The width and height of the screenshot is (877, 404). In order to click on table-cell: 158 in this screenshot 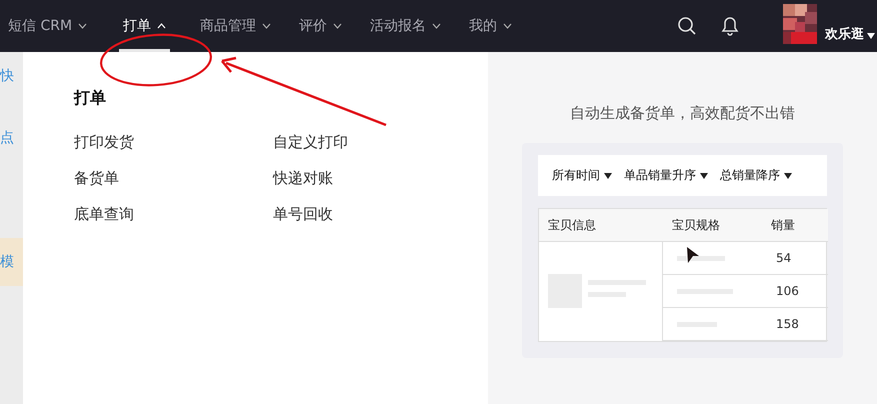, I will do `click(795, 324)`.